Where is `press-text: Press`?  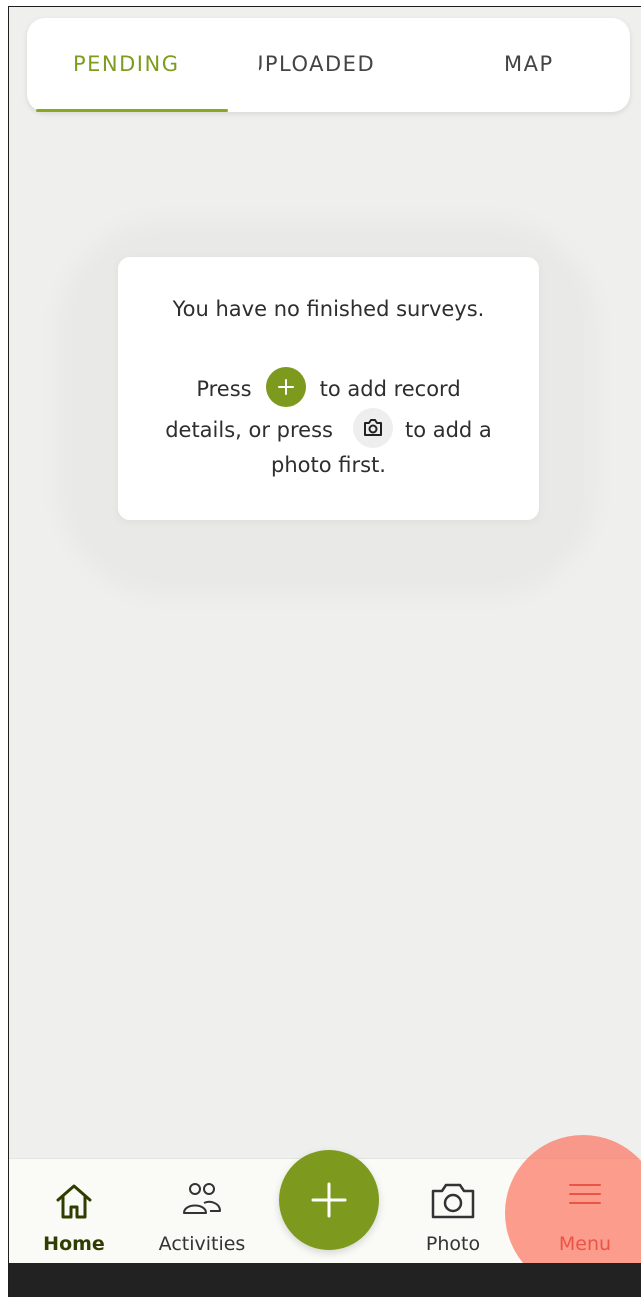 press-text: Press is located at coordinates (224, 389).